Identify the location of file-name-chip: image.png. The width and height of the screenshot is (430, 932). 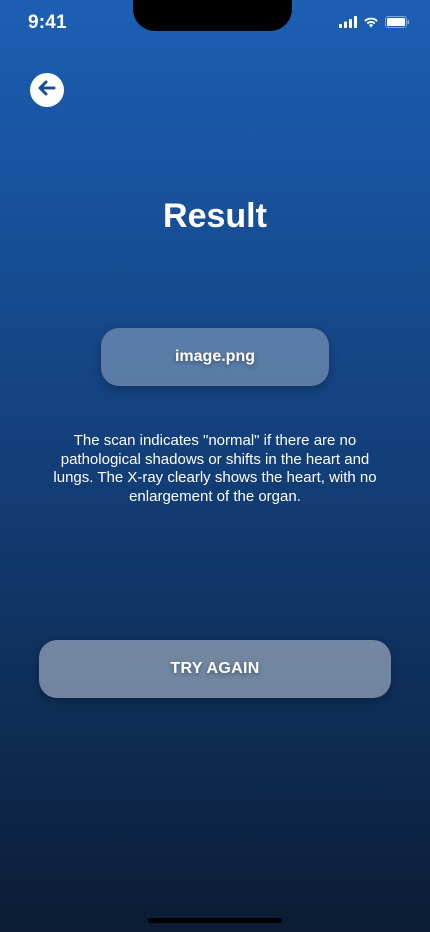
(215, 357).